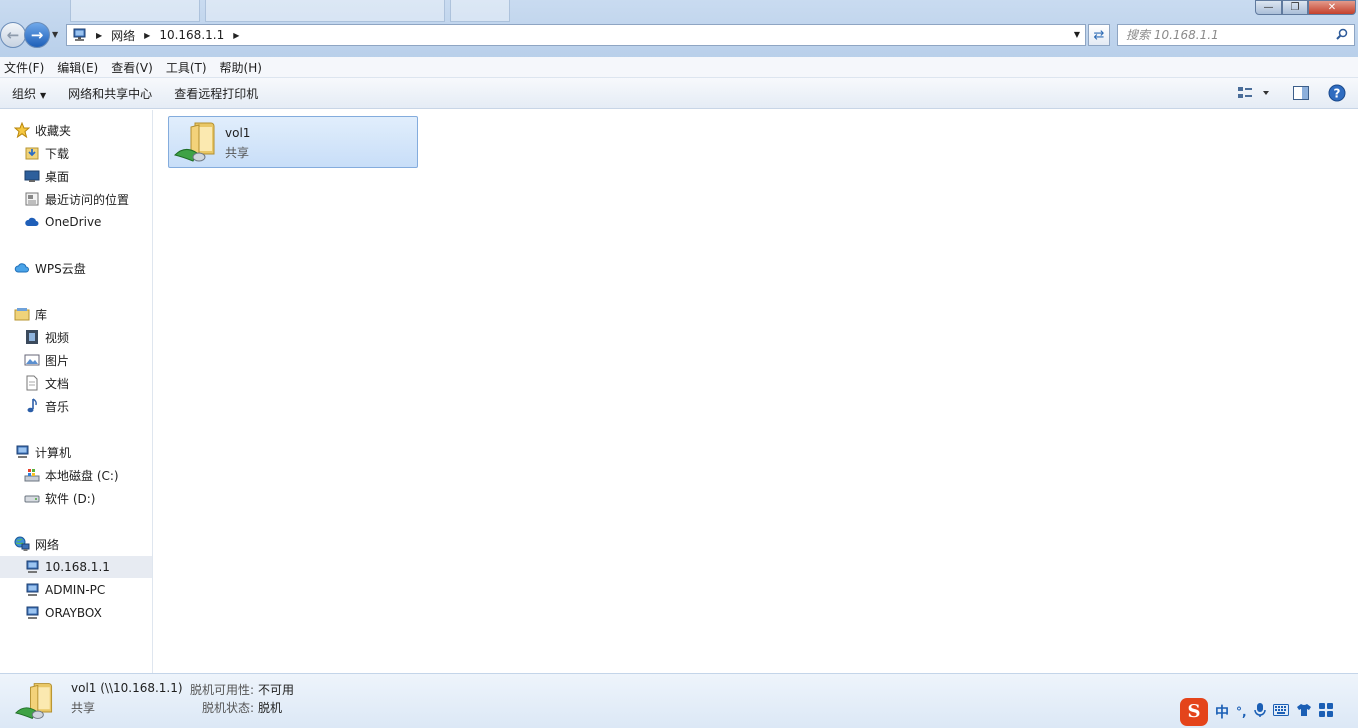 The height and width of the screenshot is (728, 1358). Describe the element at coordinates (31, 475) in the screenshot. I see `system-drive-icon` at that location.